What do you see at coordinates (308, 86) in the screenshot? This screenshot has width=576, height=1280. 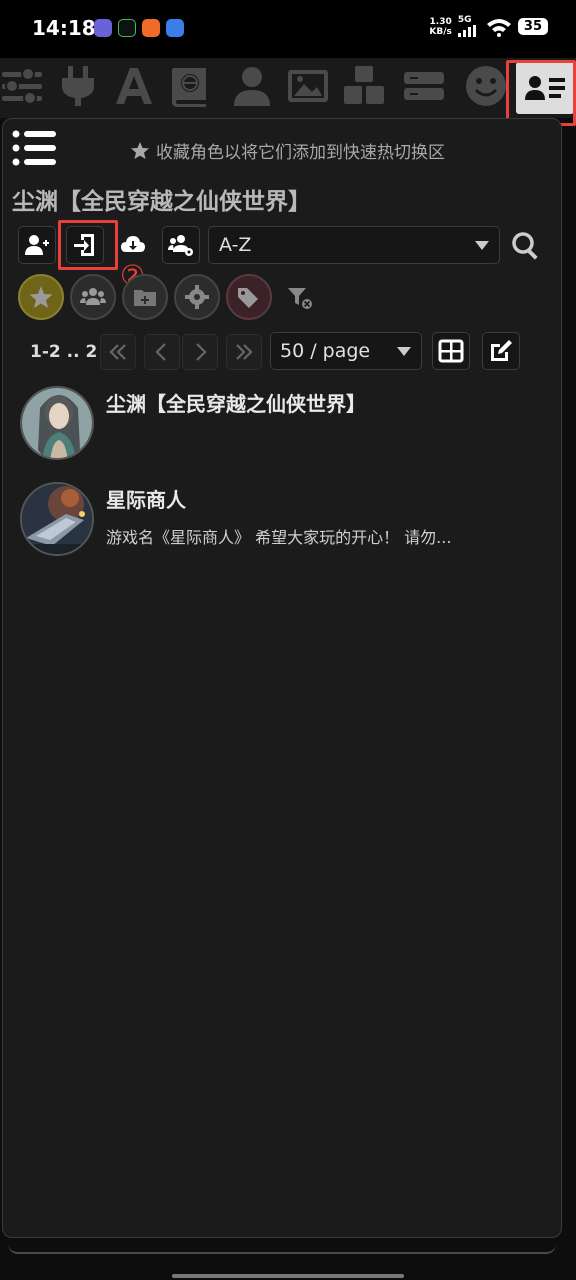 I see `image-icon` at bounding box center [308, 86].